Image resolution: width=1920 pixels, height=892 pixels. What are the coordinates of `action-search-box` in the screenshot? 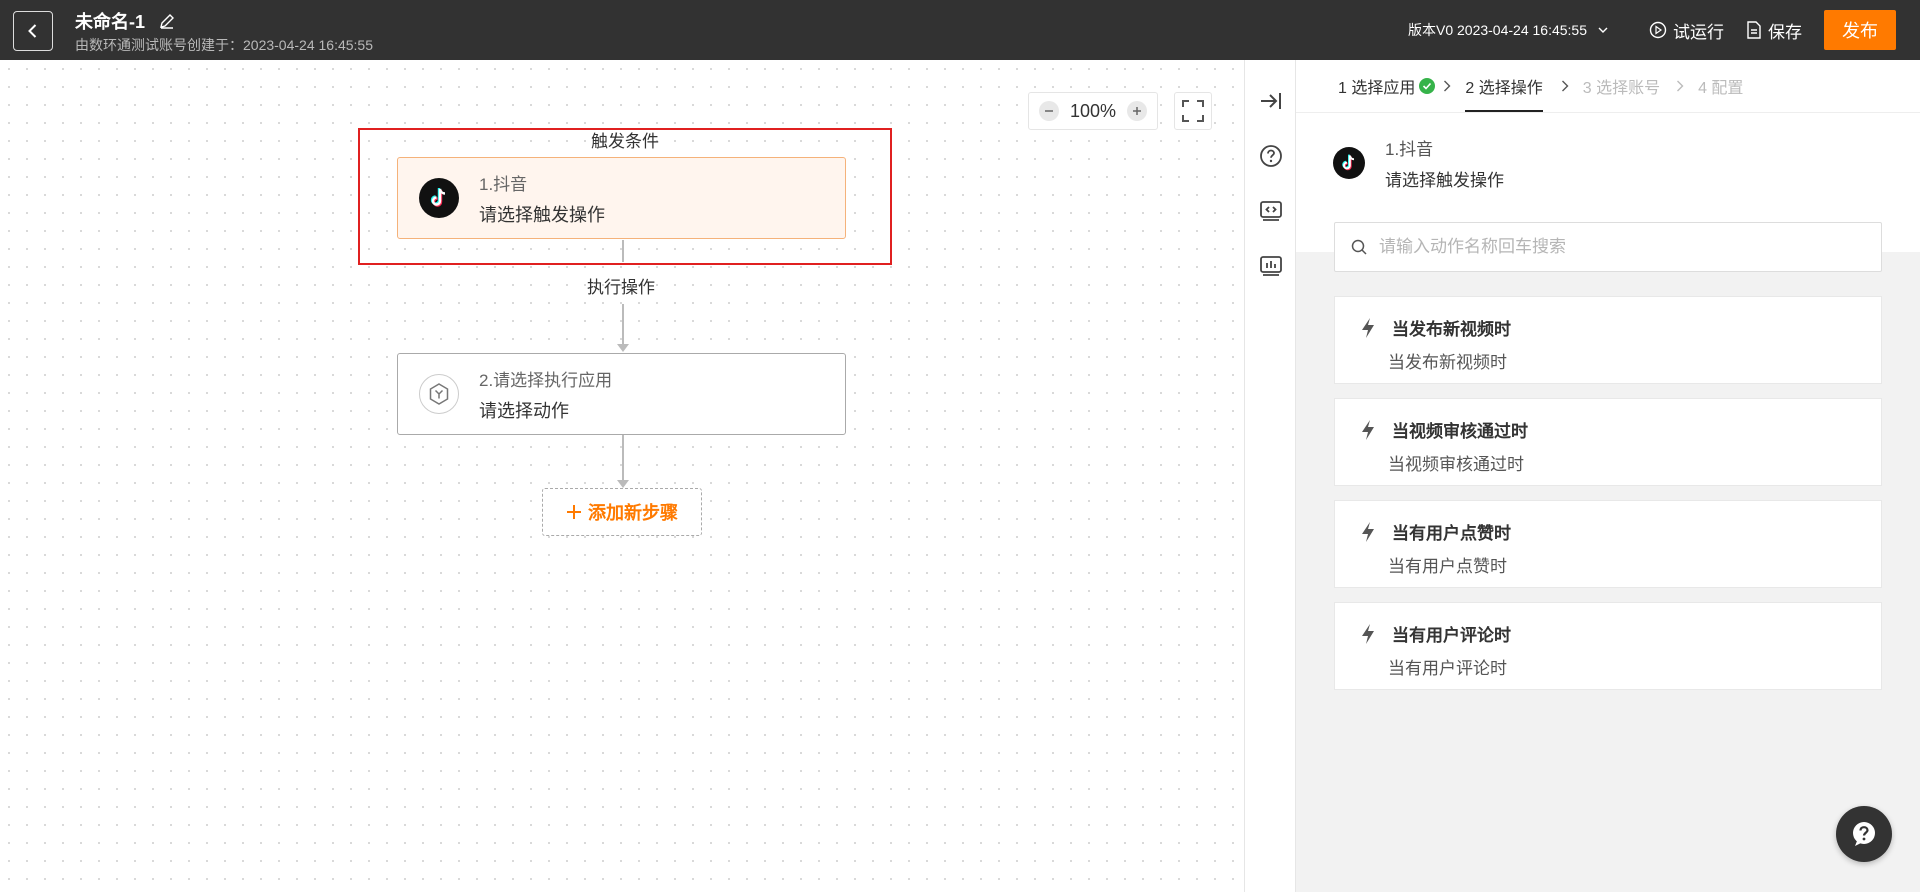 It's located at (1608, 247).